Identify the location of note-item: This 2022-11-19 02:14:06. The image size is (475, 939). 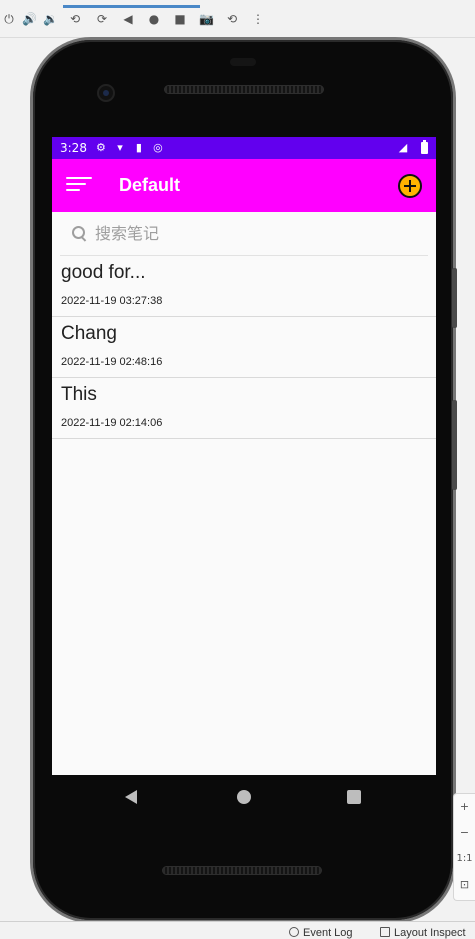
(244, 408).